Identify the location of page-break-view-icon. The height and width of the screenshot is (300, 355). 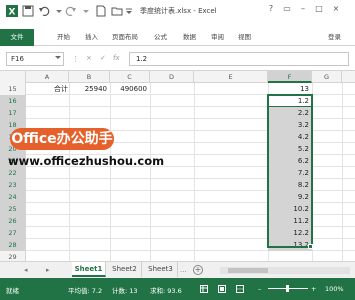
(240, 290).